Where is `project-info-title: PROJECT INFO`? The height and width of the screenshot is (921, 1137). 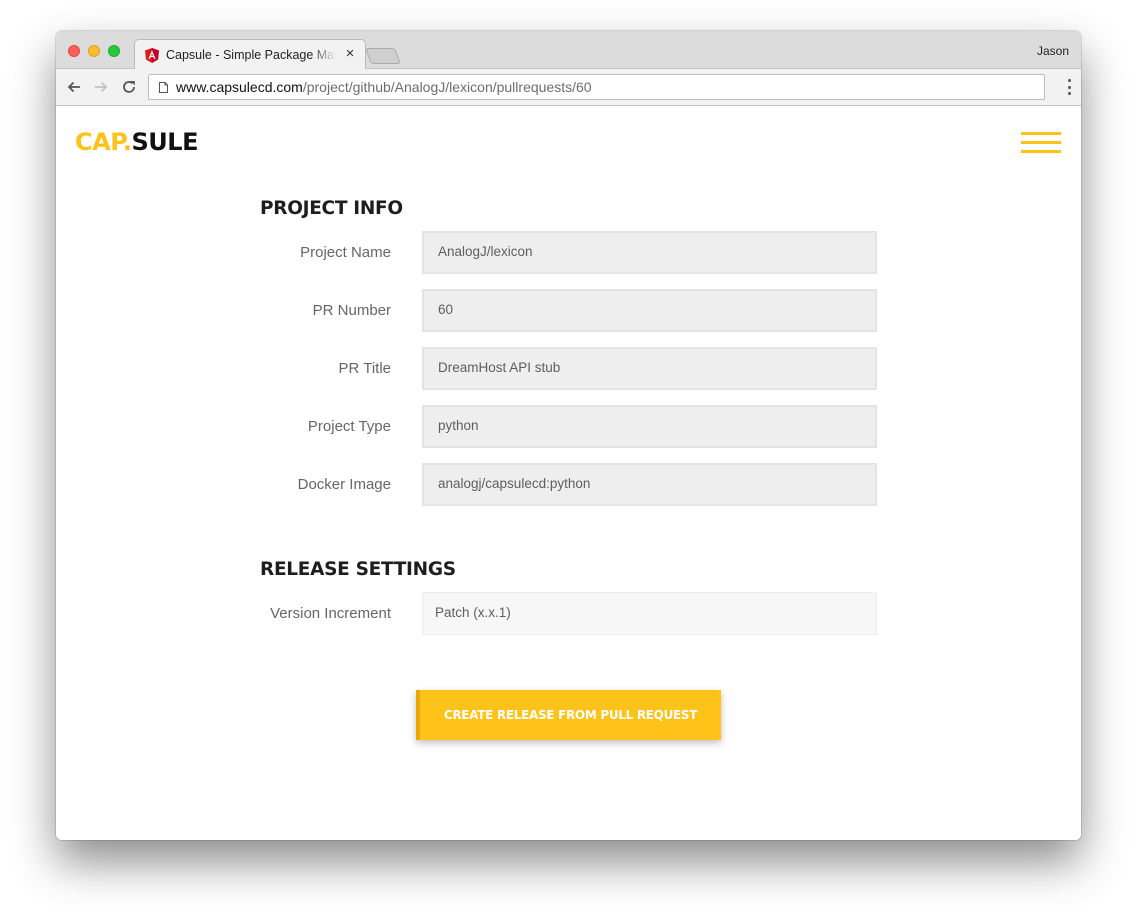
project-info-title: PROJECT INFO is located at coordinates (331, 208).